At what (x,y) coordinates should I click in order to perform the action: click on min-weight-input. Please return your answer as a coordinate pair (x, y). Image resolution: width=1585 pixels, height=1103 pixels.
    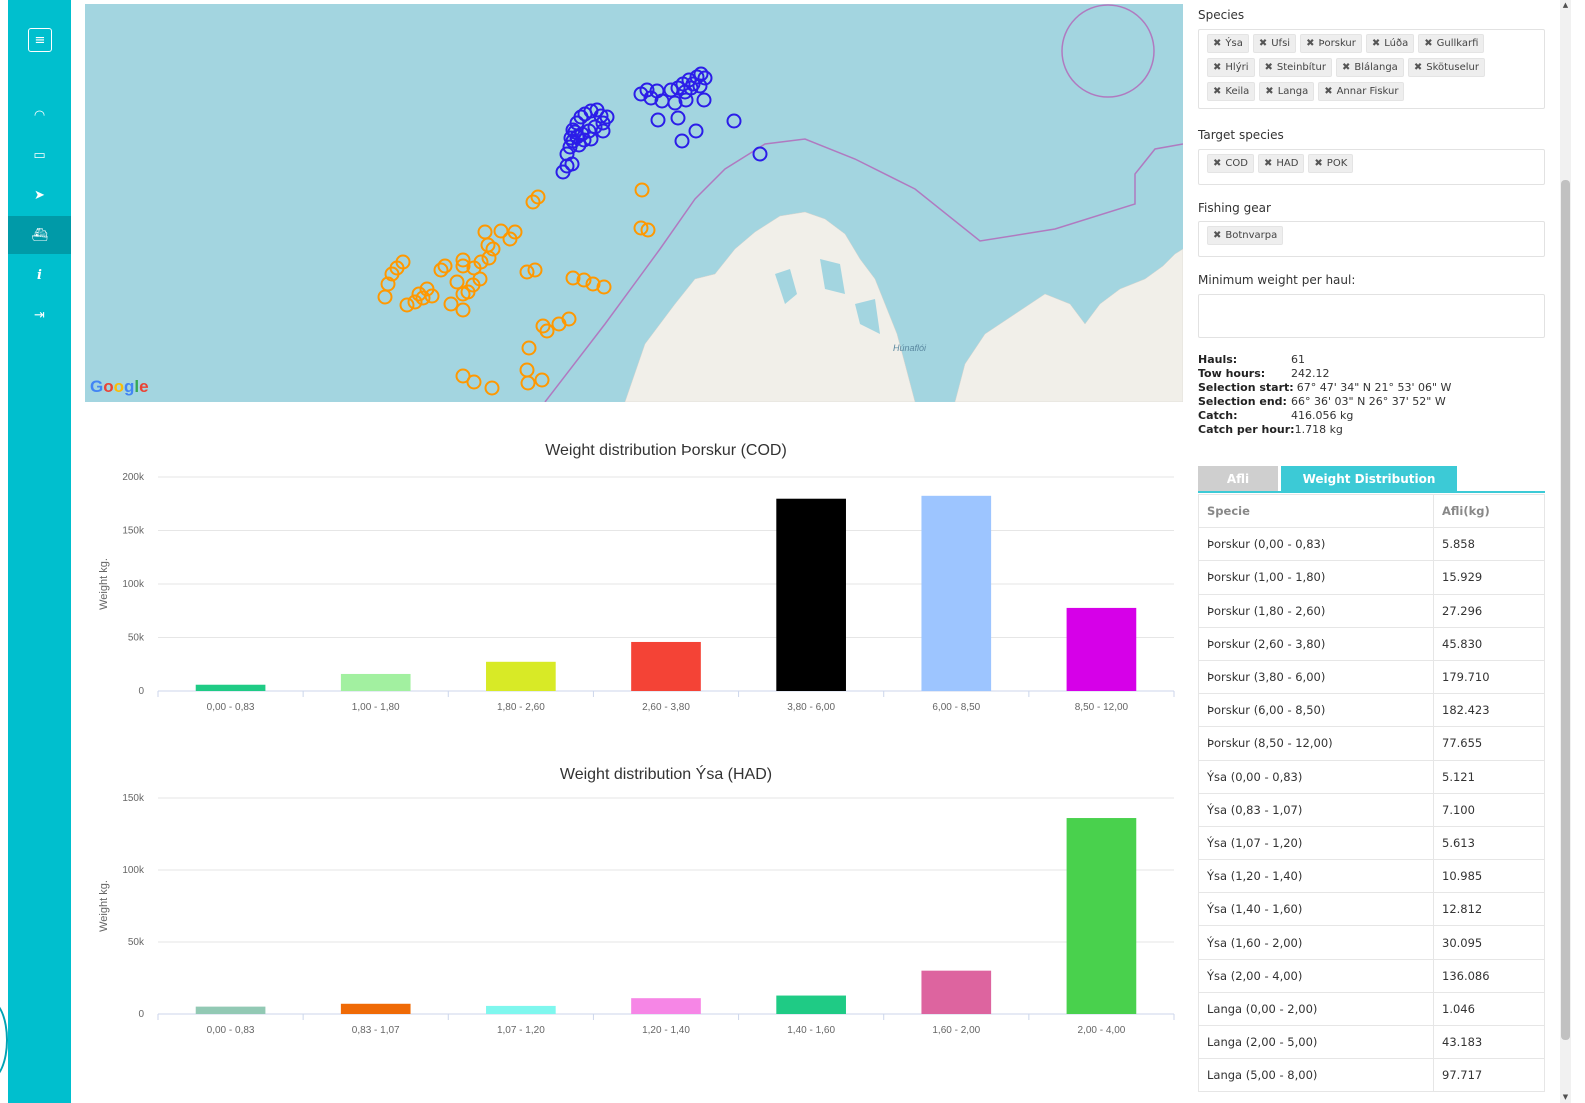
    Looking at the image, I should click on (1371, 316).